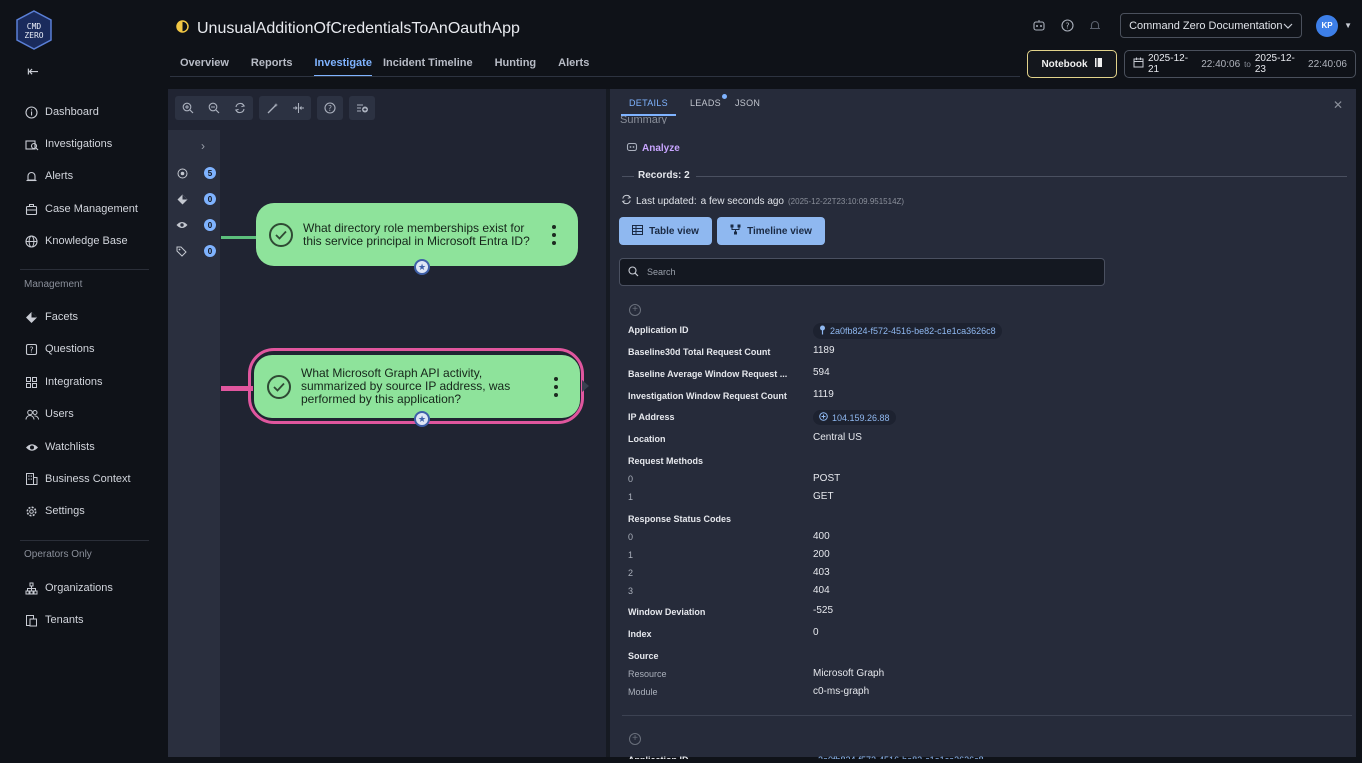 The width and height of the screenshot is (1362, 763). What do you see at coordinates (54, 620) in the screenshot?
I see `nav-tenants: Tenants` at bounding box center [54, 620].